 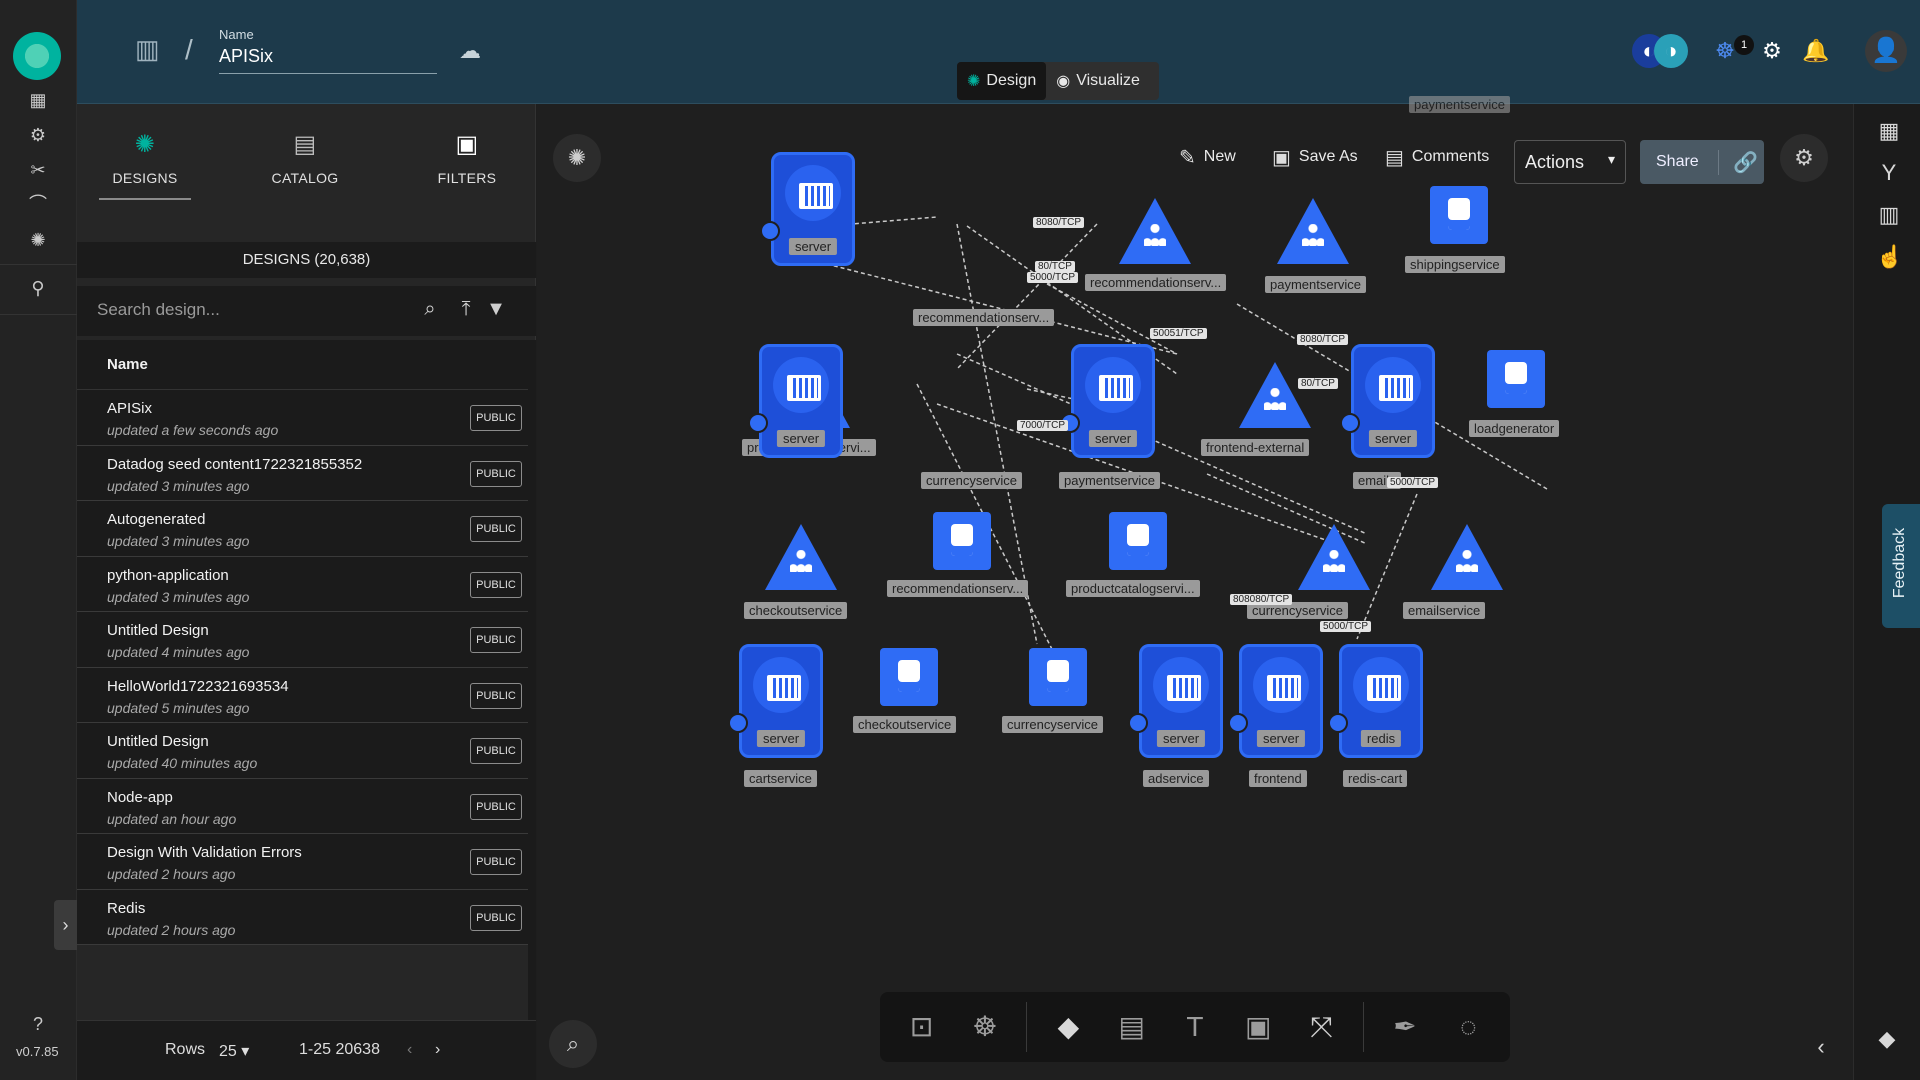 What do you see at coordinates (1889, 215) in the screenshot?
I see `chart-icon: ▥` at bounding box center [1889, 215].